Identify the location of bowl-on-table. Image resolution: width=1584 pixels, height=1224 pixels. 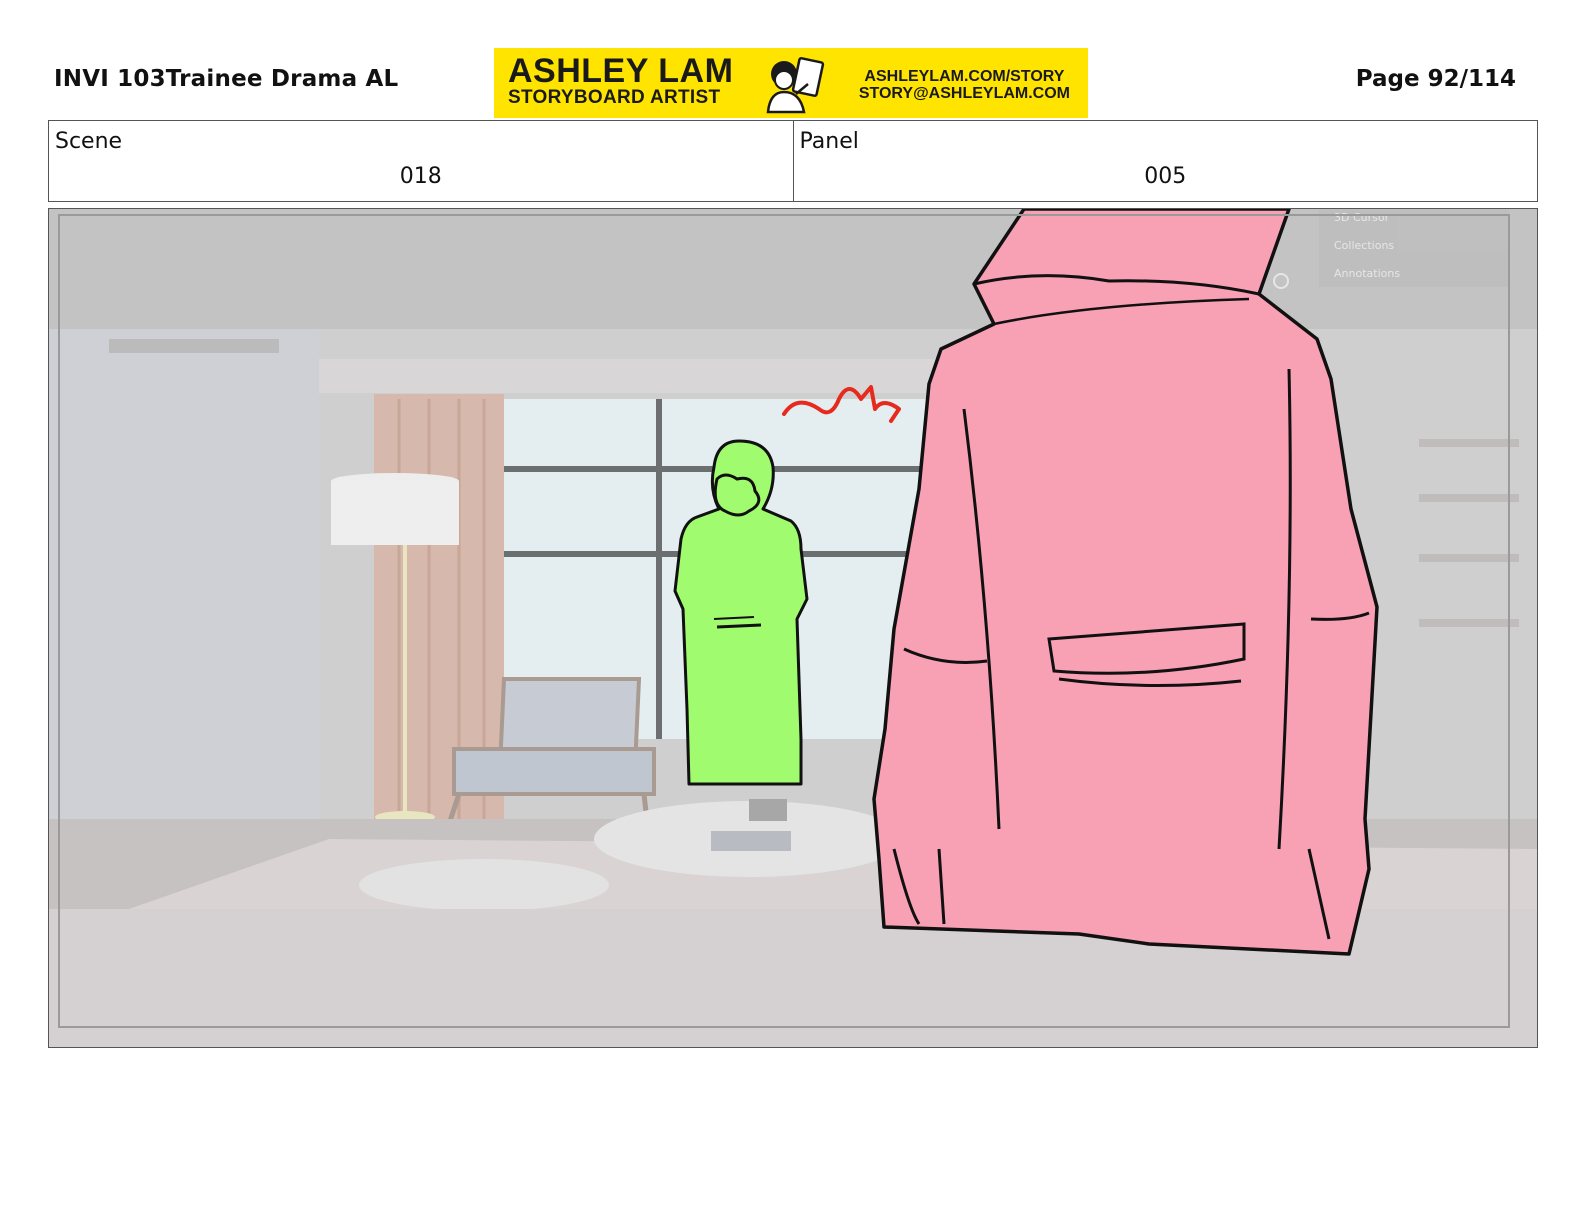
(768, 810).